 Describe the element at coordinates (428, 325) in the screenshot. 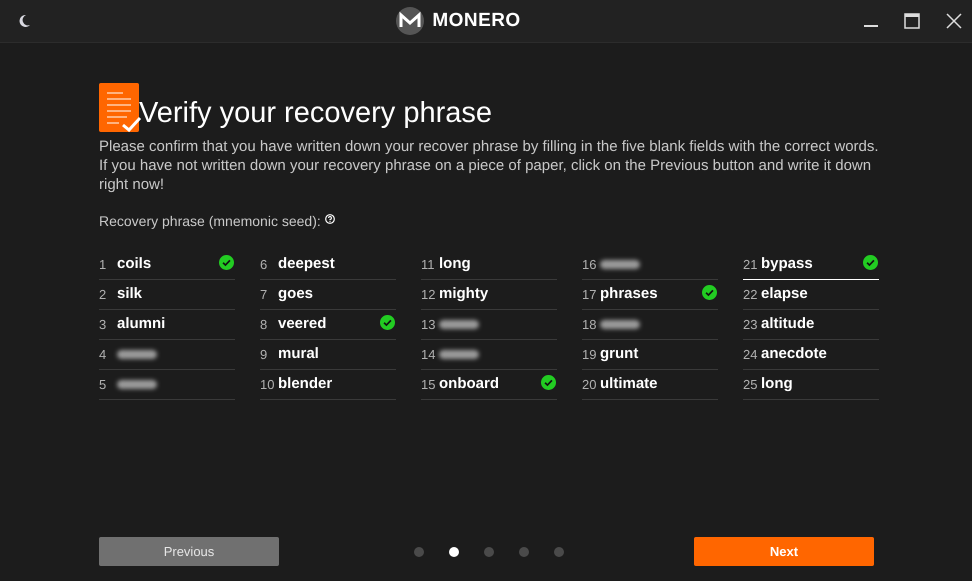

I see `word-number: 13` at that location.